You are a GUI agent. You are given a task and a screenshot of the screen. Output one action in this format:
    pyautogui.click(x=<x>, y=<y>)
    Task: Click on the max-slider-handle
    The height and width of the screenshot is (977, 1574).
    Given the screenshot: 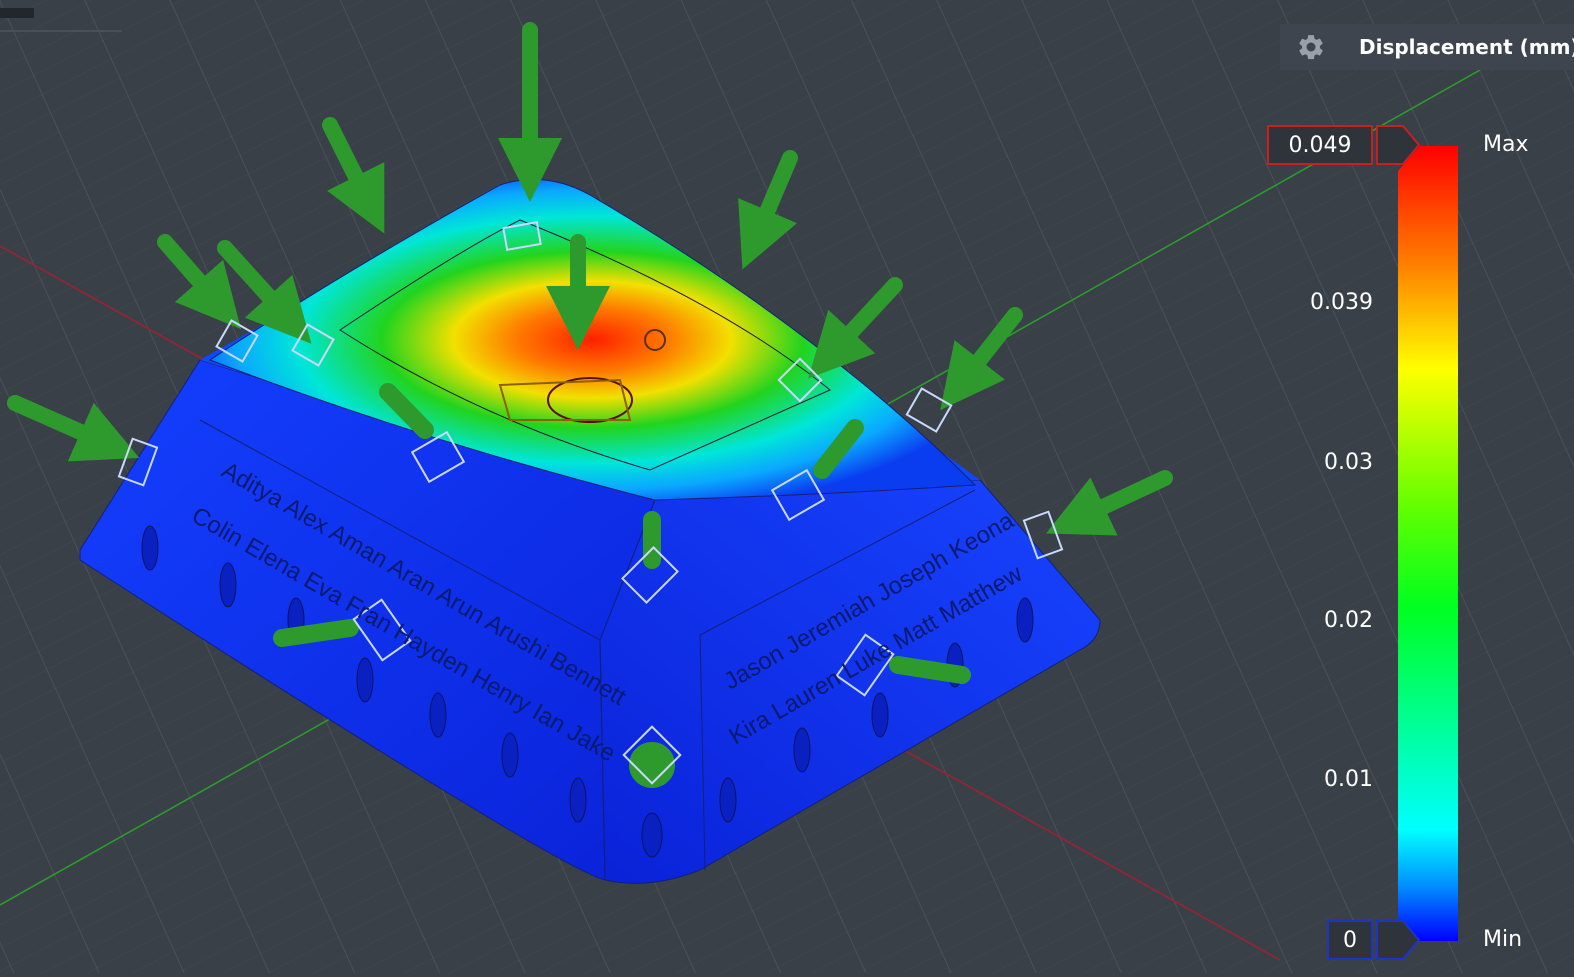 What is the action you would take?
    pyautogui.click(x=1398, y=145)
    